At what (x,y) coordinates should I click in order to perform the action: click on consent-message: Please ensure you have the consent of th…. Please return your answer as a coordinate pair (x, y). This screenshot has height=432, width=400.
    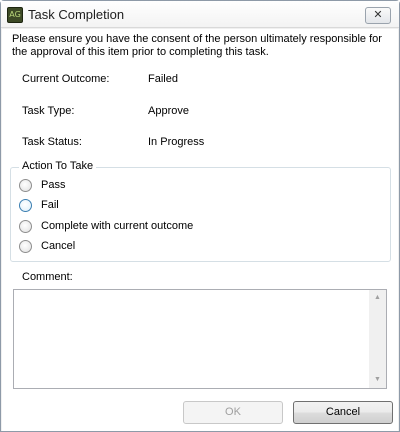
    Looking at the image, I should click on (197, 45).